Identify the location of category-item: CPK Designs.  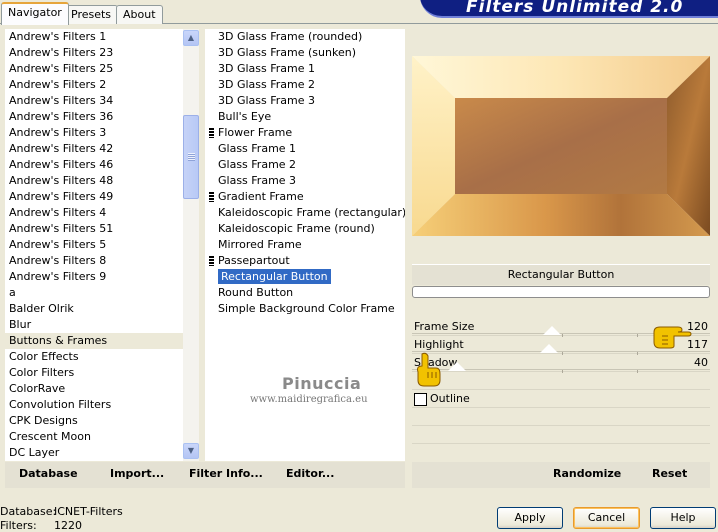
(94, 421).